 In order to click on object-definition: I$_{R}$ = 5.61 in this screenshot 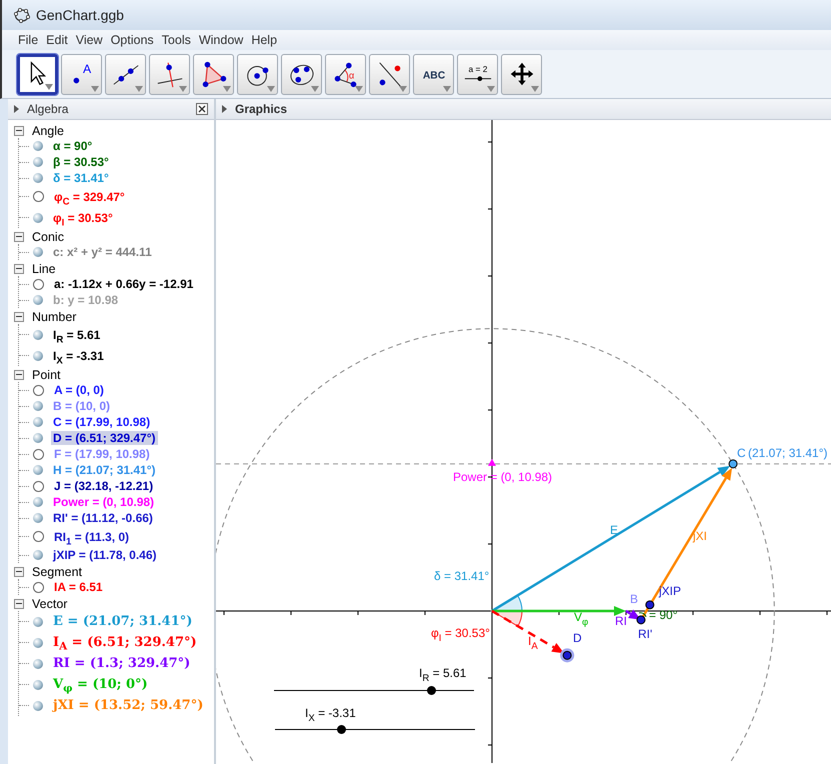, I will do `click(76, 335)`.